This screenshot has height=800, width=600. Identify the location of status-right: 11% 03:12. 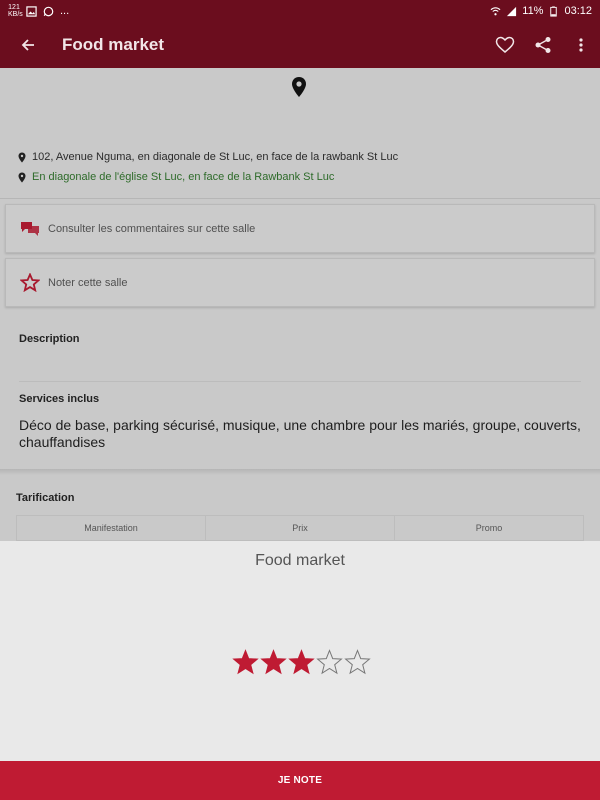
(541, 11).